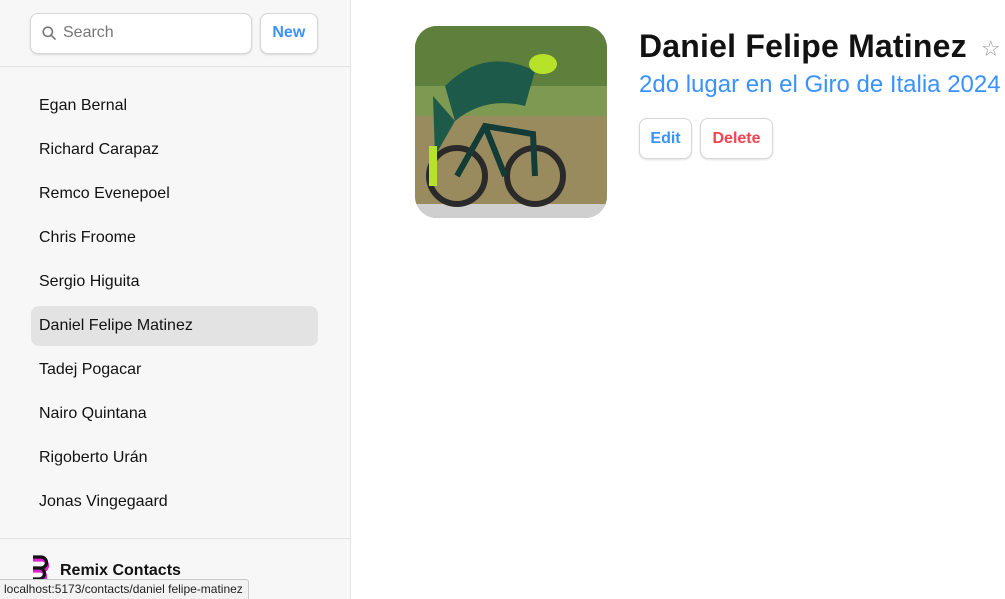 Image resolution: width=1005 pixels, height=599 pixels. Describe the element at coordinates (49, 33) in the screenshot. I see `search-icon` at that location.